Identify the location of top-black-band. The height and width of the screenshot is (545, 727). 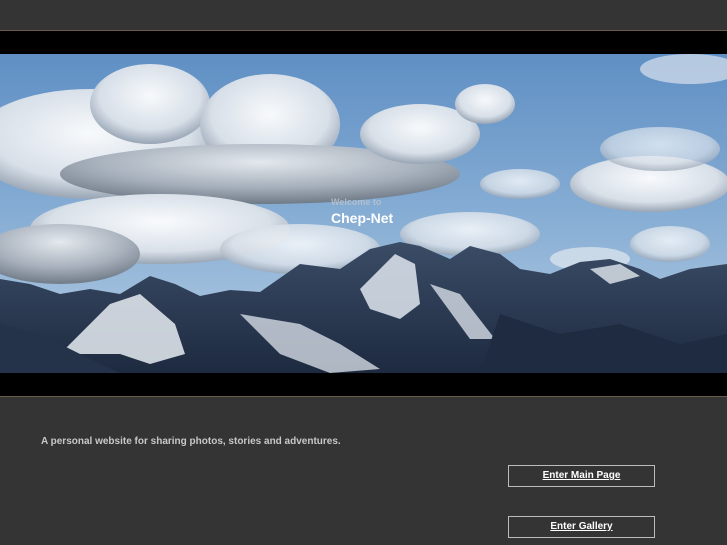
(363, 42).